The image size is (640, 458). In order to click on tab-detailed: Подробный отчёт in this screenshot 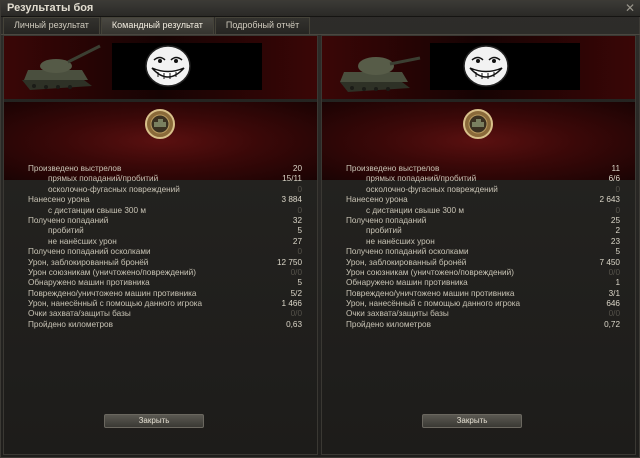, I will do `click(262, 25)`.